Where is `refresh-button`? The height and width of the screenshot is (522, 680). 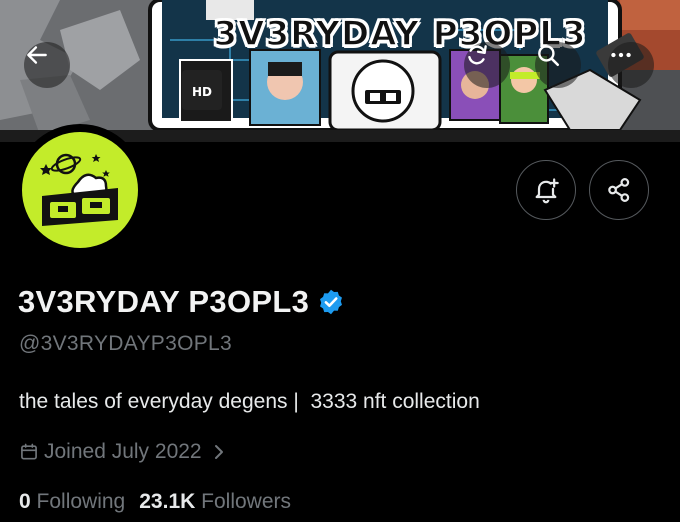
refresh-button is located at coordinates (487, 65).